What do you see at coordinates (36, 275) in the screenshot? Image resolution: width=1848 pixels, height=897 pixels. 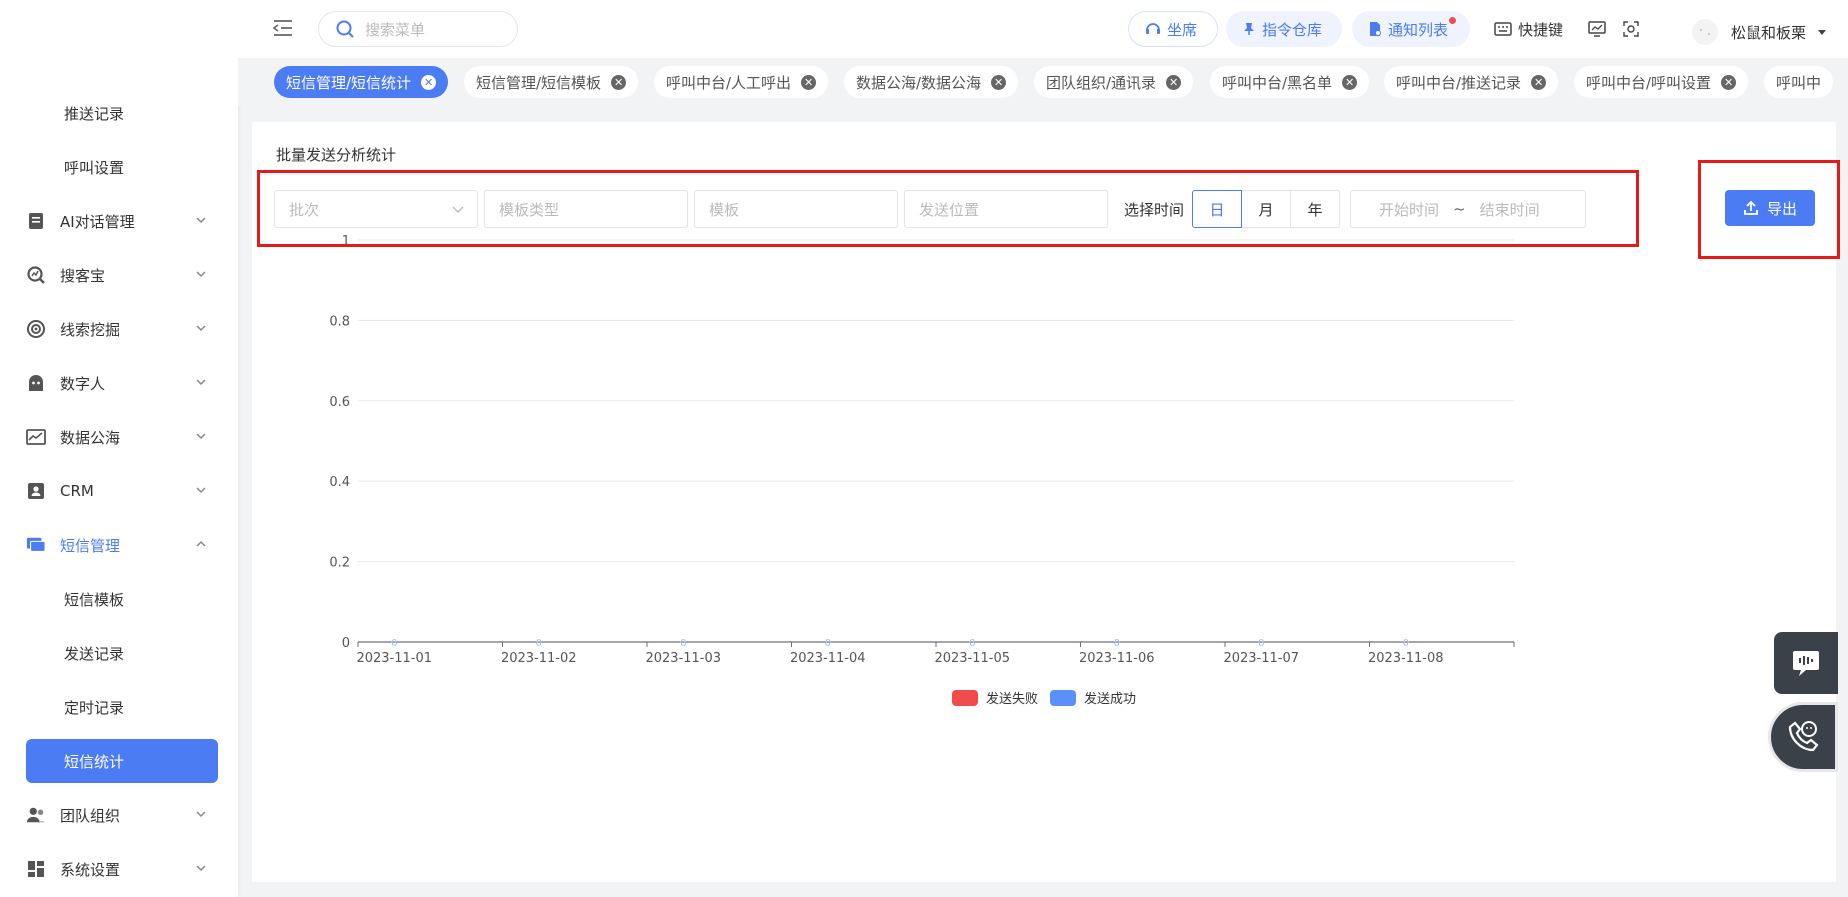 I see `magnifier-chart-icon` at bounding box center [36, 275].